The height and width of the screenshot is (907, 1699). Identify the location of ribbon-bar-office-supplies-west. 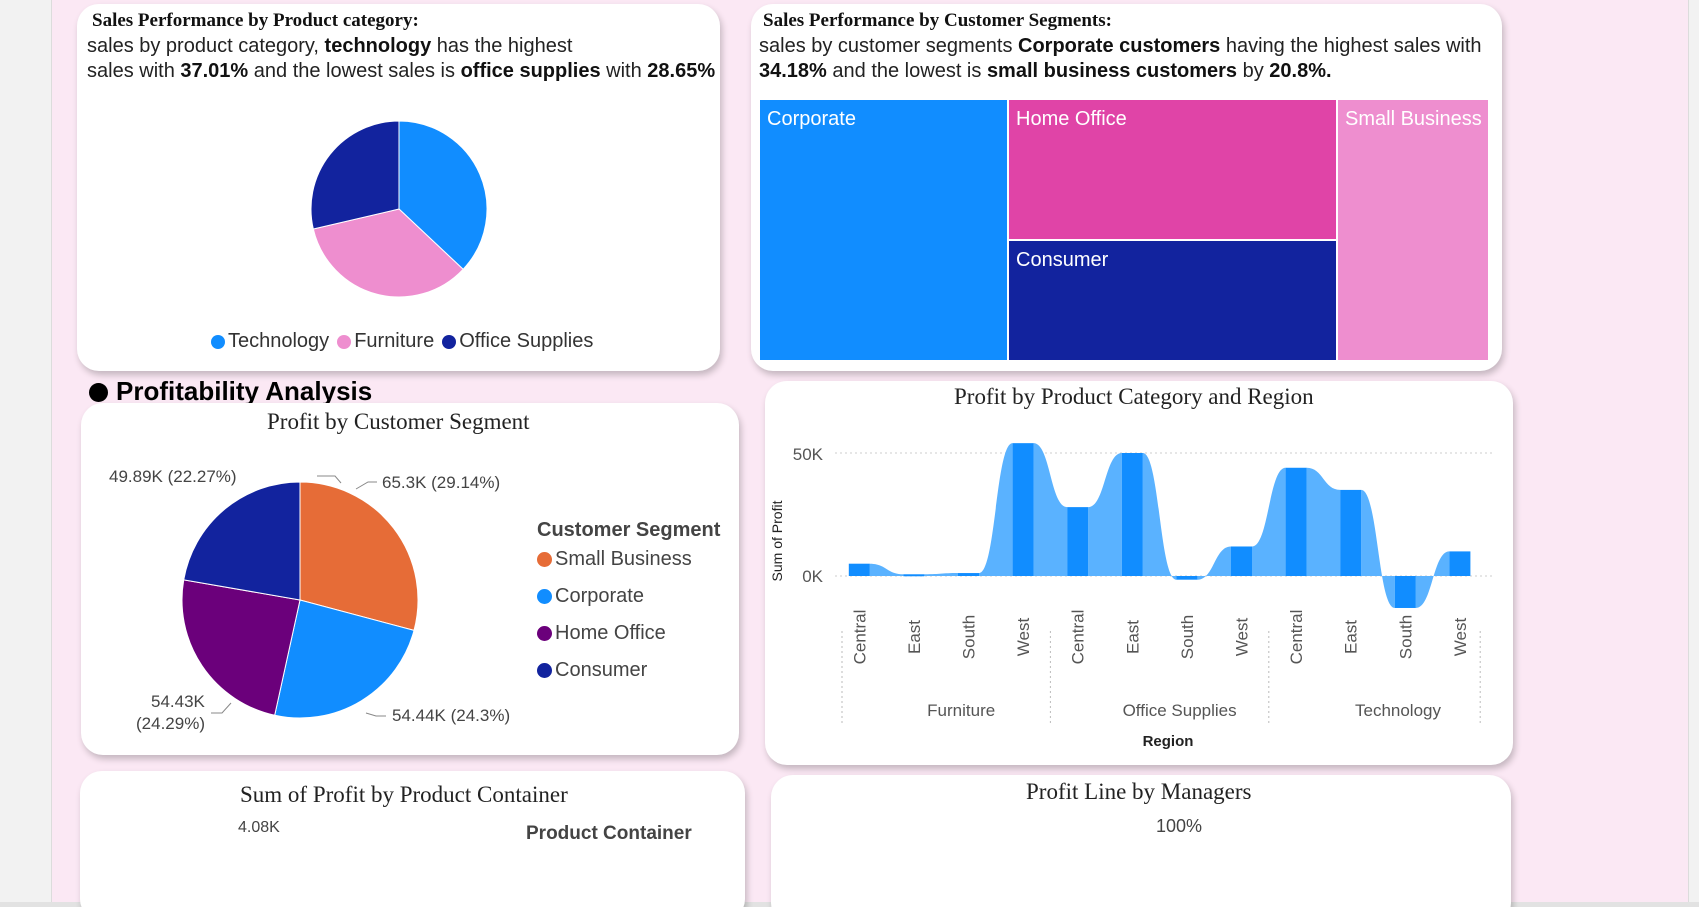
(1241, 561).